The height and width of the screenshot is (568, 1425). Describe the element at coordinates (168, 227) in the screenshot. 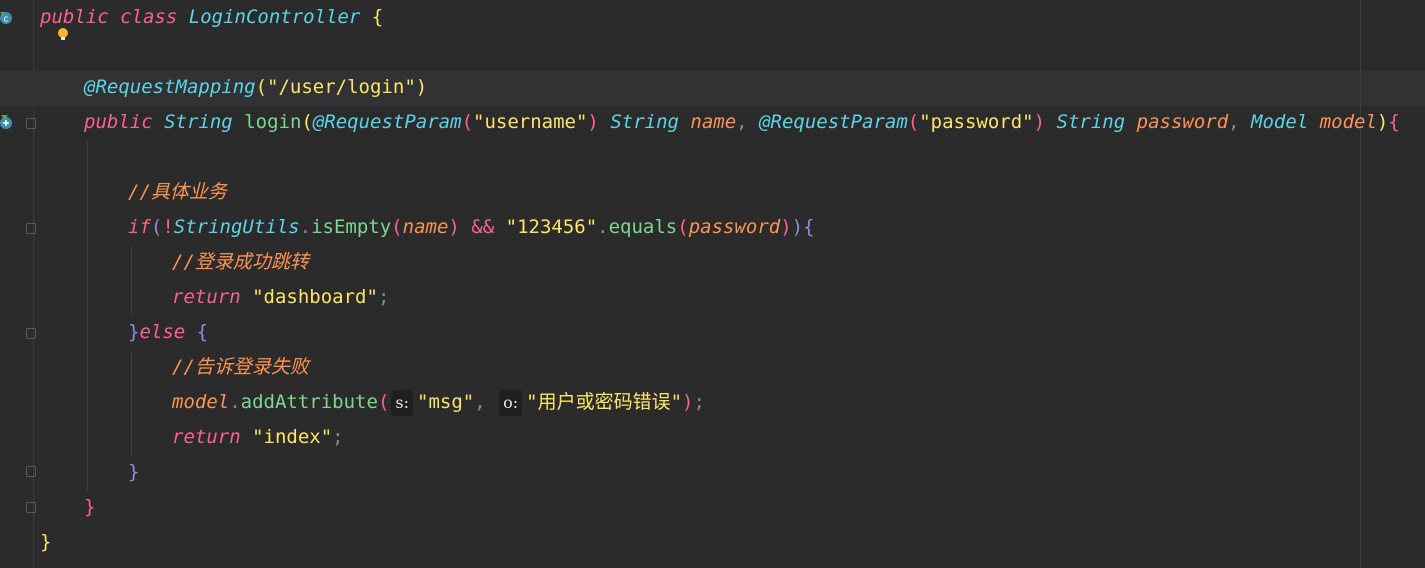

I see `code-token: !` at that location.